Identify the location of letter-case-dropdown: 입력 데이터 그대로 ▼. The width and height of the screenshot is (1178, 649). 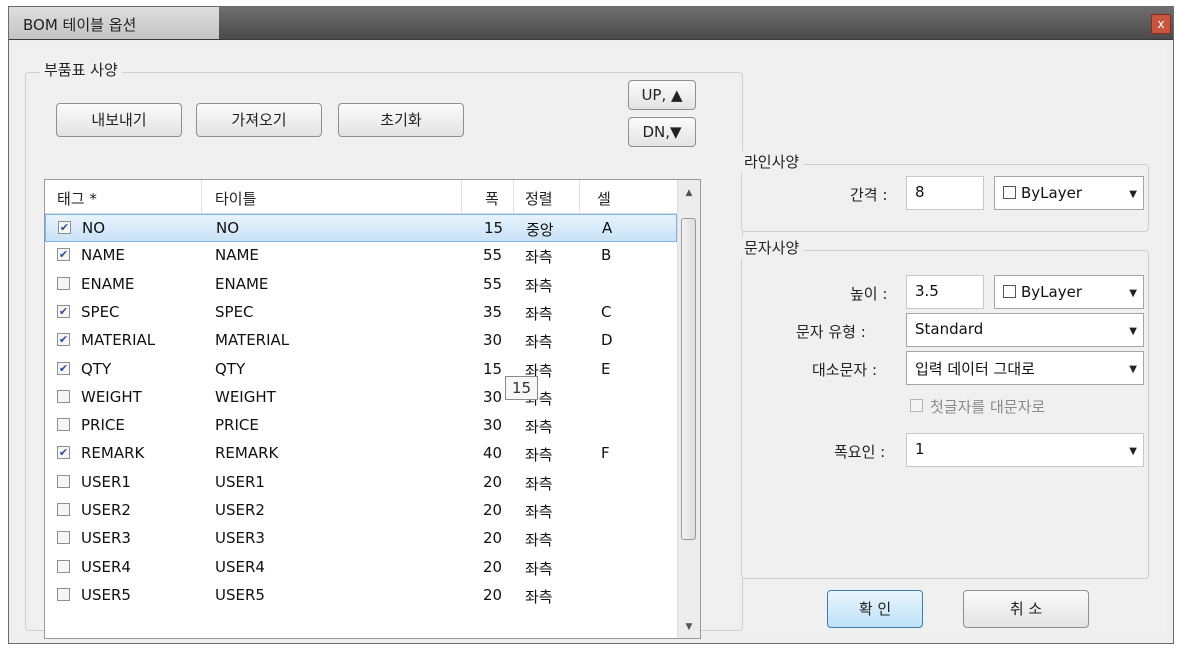
(1025, 368).